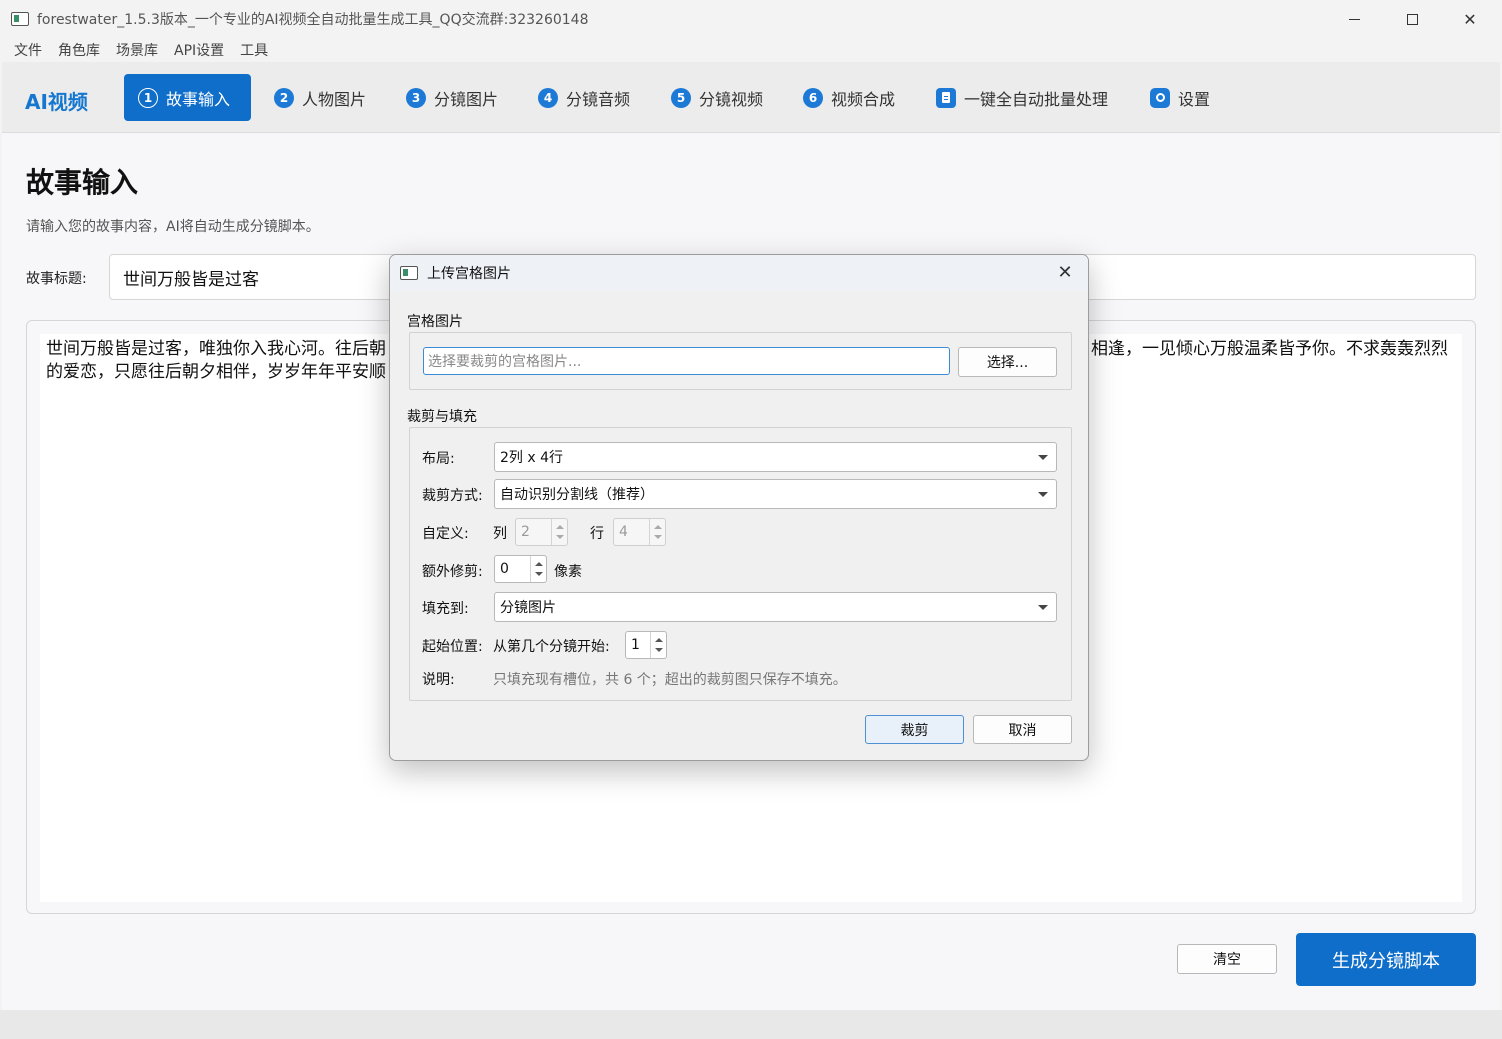 This screenshot has width=1502, height=1039. Describe the element at coordinates (284, 97) in the screenshot. I see `step-2-icon: 2` at that location.